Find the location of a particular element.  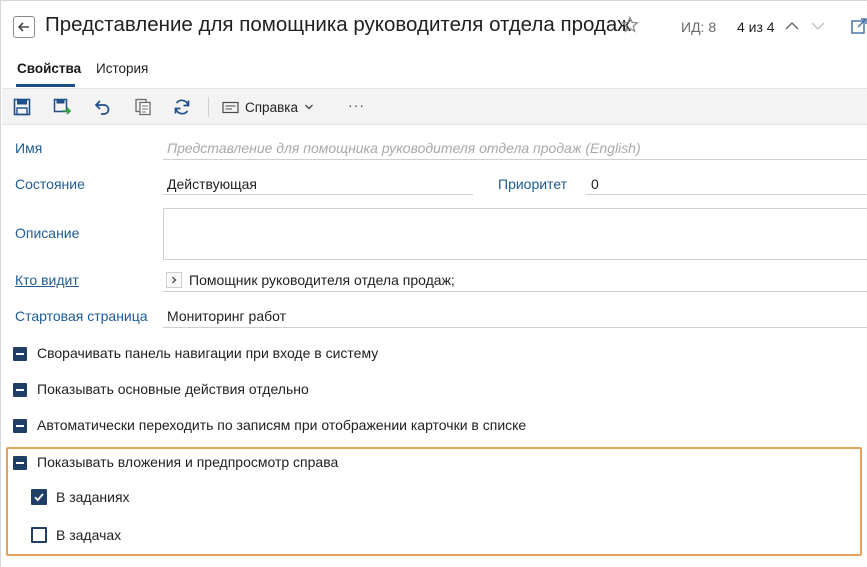

visibility-link: Кто видит is located at coordinates (47, 280).